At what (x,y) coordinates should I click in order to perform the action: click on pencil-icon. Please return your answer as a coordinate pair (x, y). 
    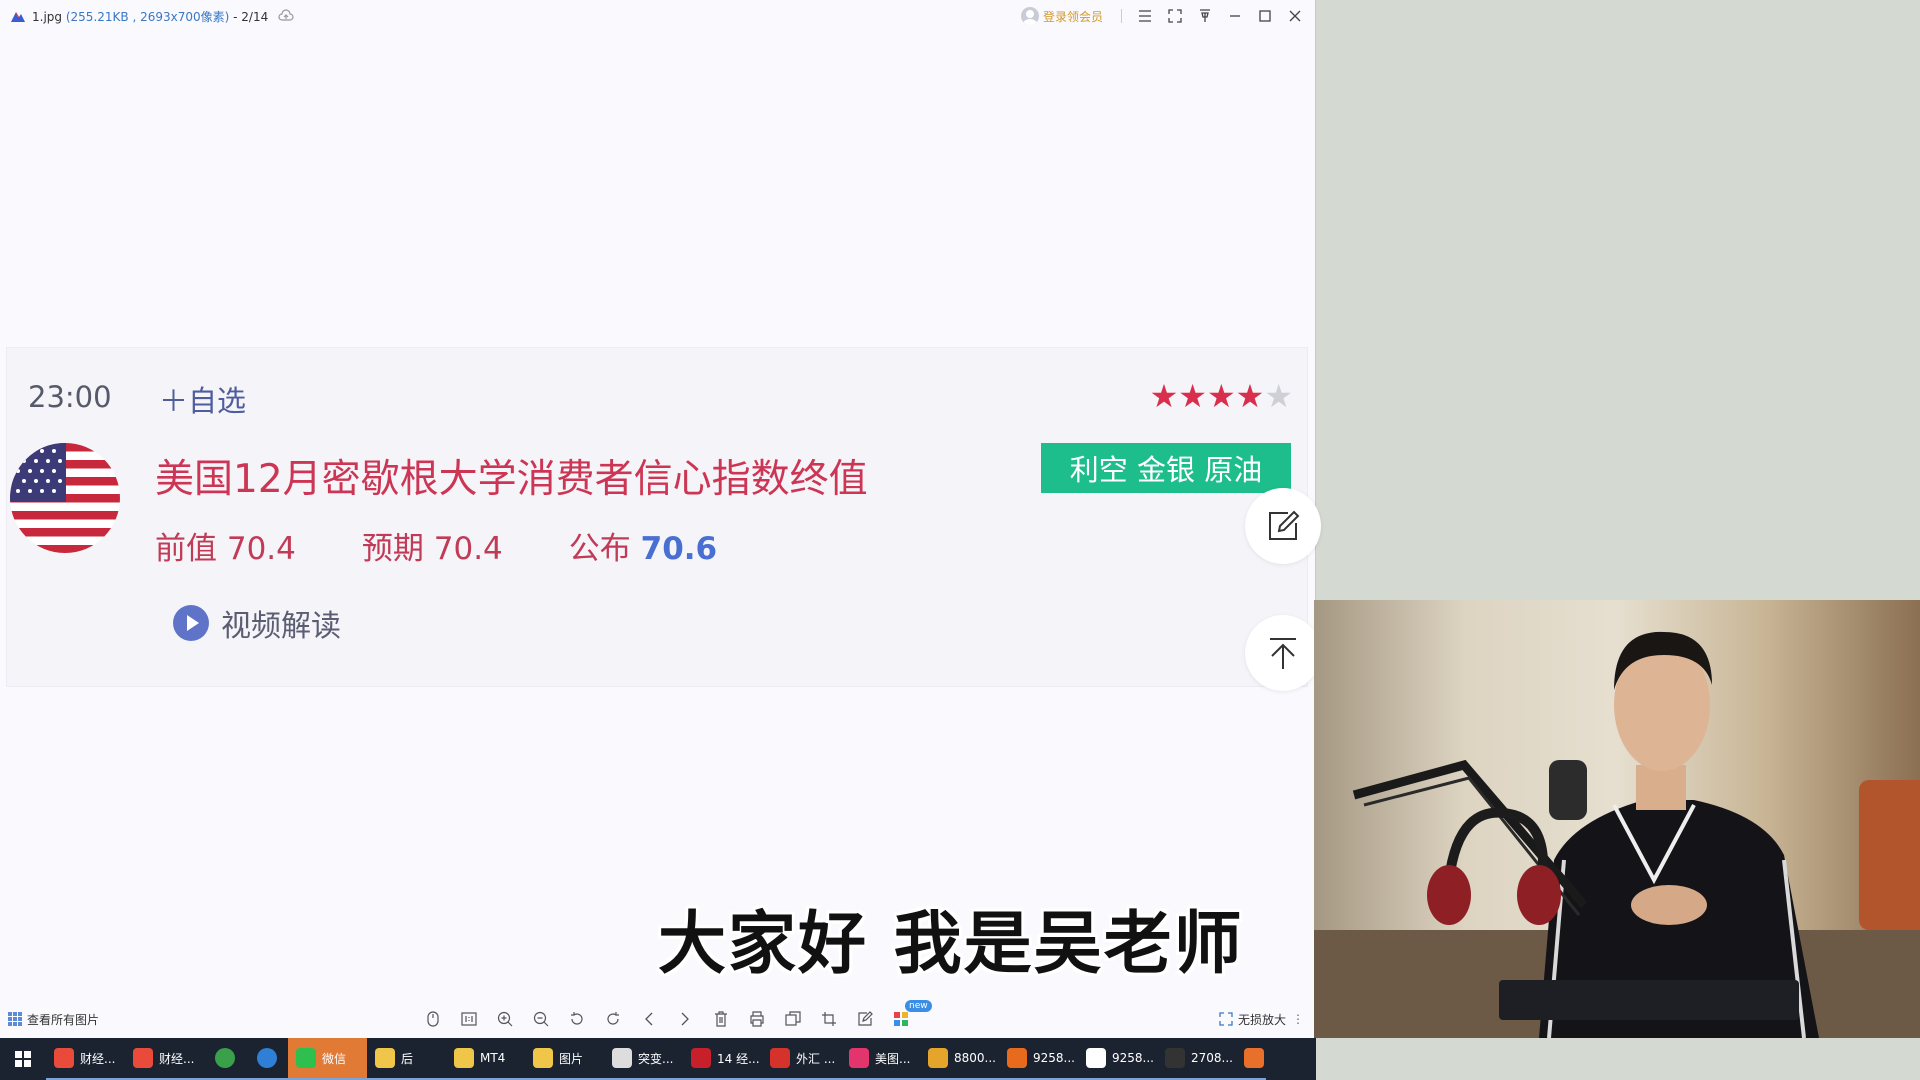
    Looking at the image, I should click on (865, 1018).